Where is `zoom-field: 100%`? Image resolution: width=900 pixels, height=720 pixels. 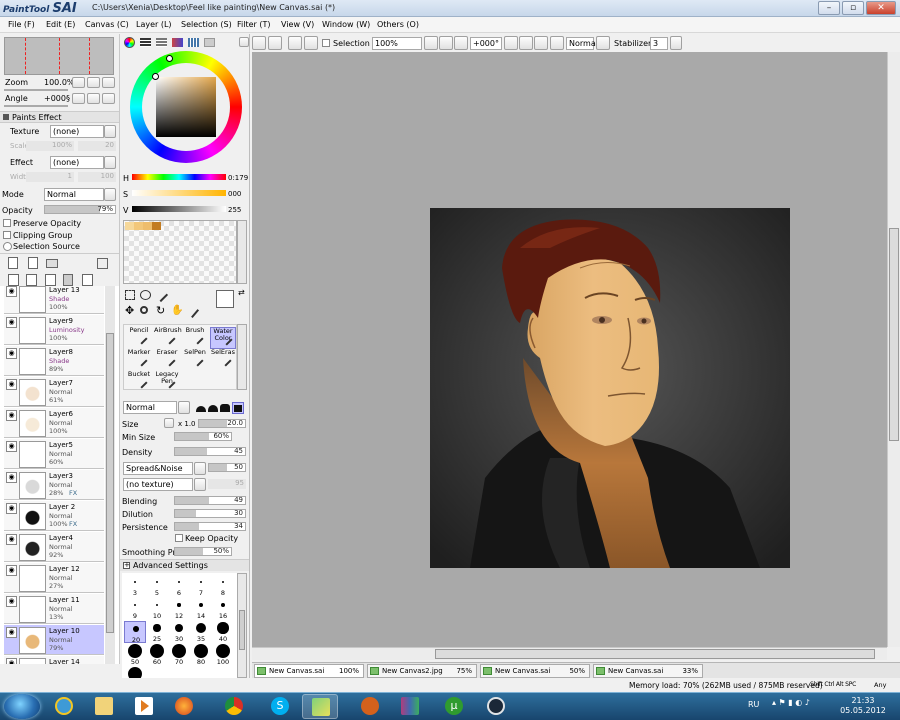 zoom-field: 100% is located at coordinates (397, 43).